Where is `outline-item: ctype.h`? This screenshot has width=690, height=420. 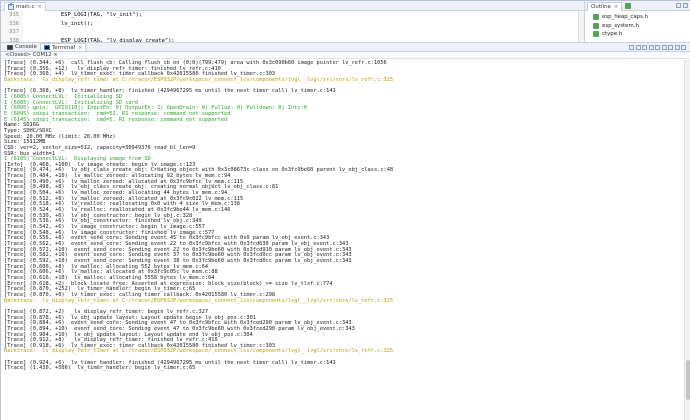 outline-item: ctype.h is located at coordinates (641, 34).